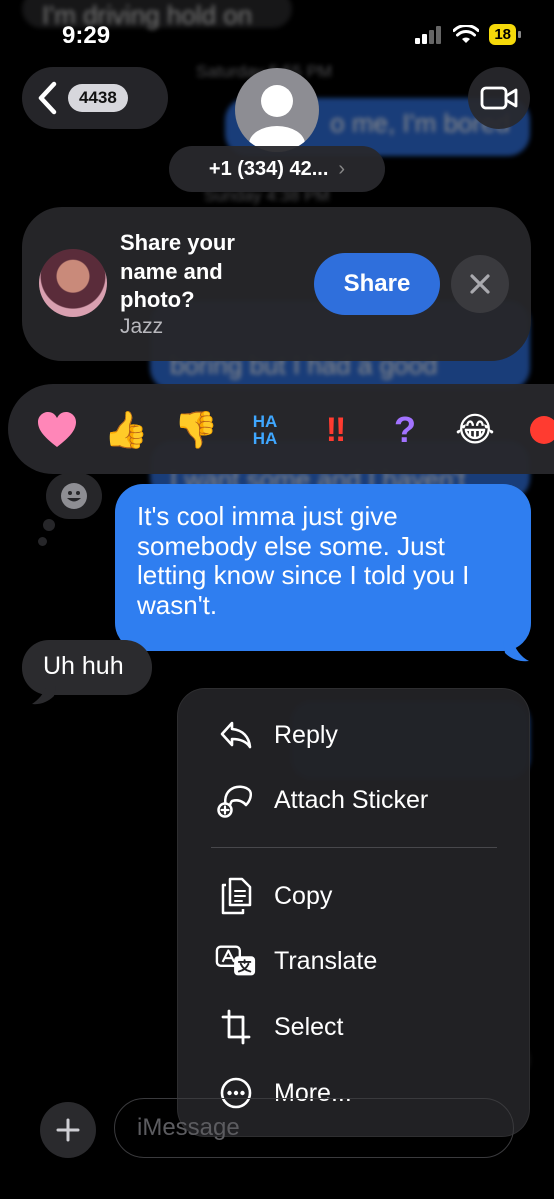 Image resolution: width=554 pixels, height=1199 pixels. I want to click on sticker-icon, so click(236, 800).